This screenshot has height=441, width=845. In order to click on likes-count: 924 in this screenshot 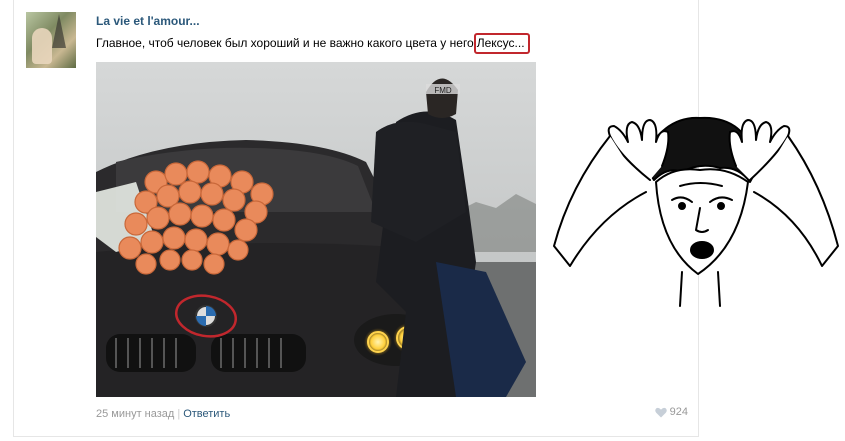, I will do `click(678, 412)`.